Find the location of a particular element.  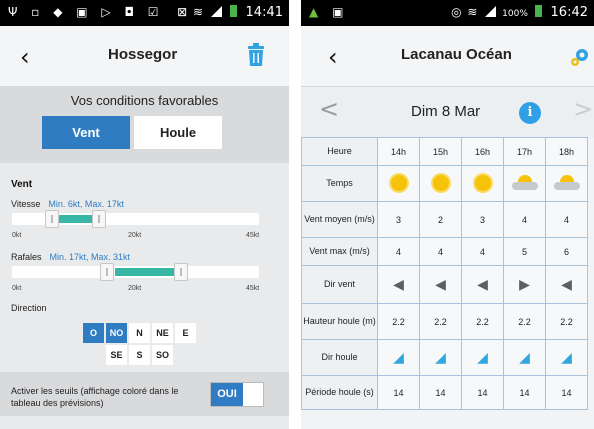

table-row: Temps is located at coordinates (444, 183).